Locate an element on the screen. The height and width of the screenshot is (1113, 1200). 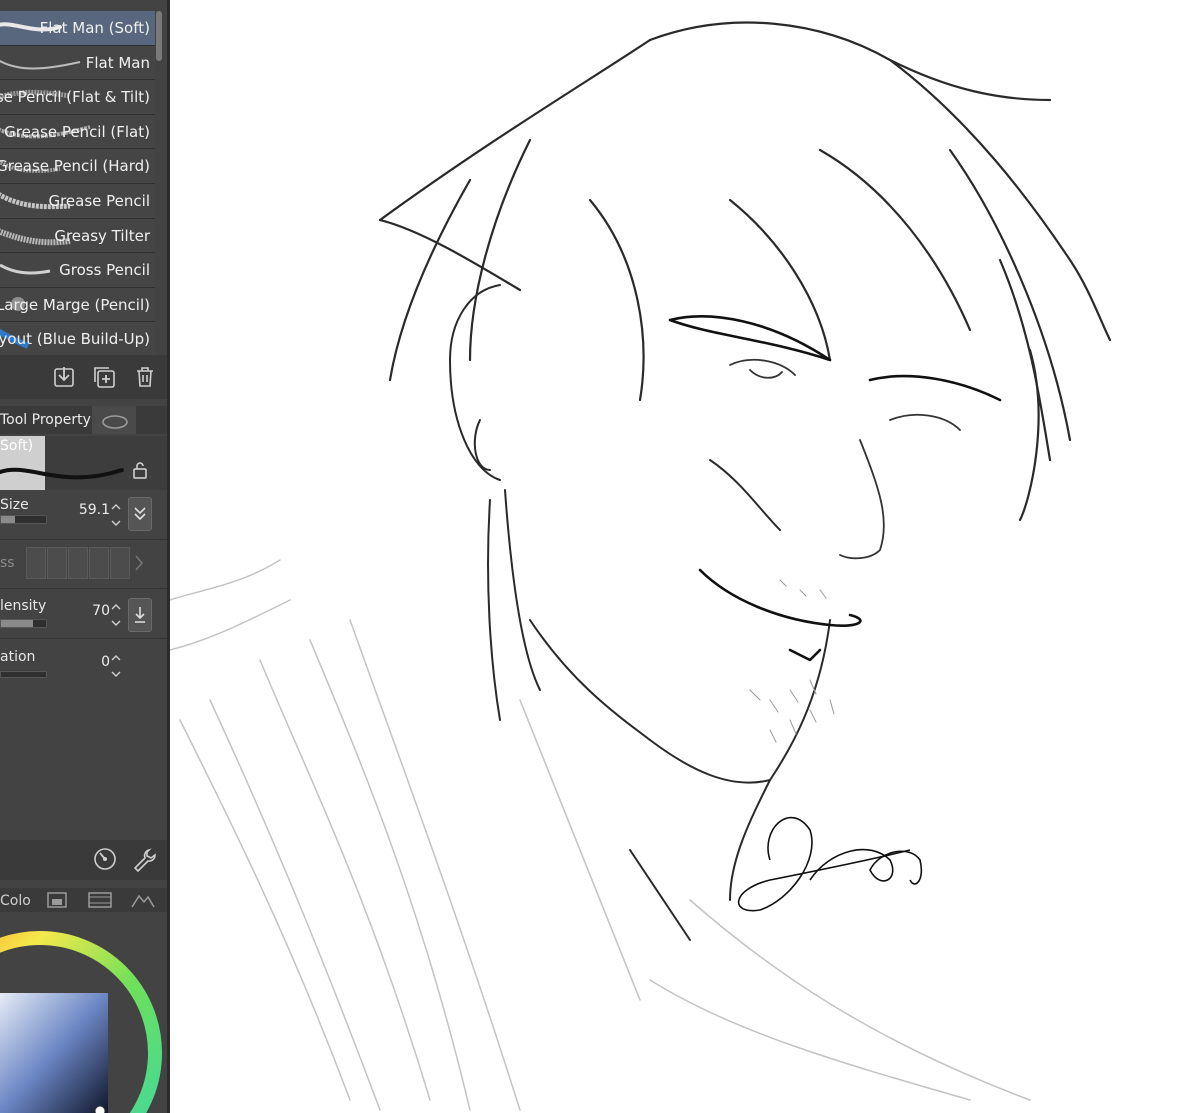
color-set-icon is located at coordinates (57, 900).